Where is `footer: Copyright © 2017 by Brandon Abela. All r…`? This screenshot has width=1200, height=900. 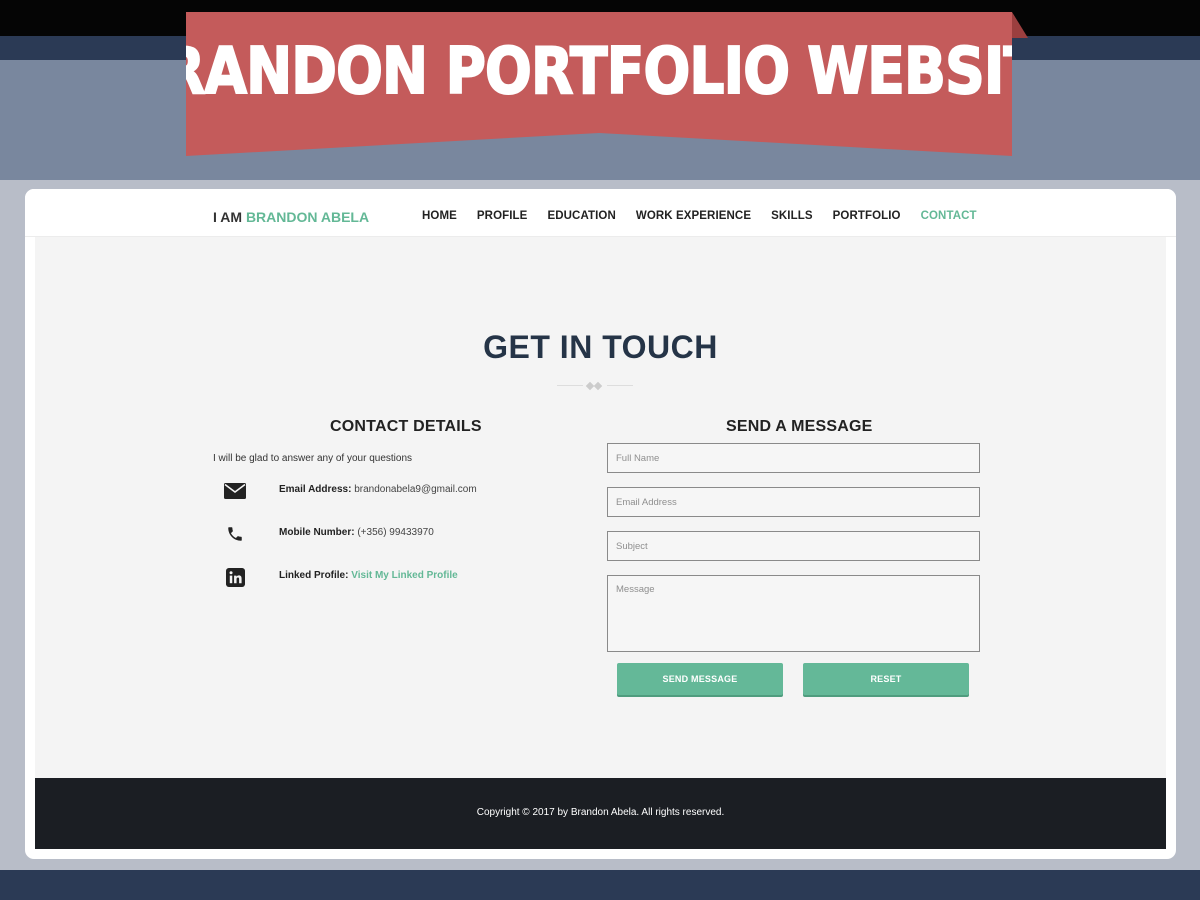 footer: Copyright © 2017 by Brandon Abela. All r… is located at coordinates (600, 813).